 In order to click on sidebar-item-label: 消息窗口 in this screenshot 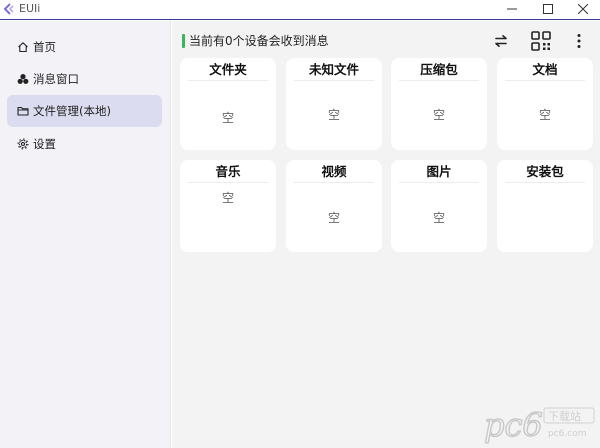, I will do `click(56, 79)`.